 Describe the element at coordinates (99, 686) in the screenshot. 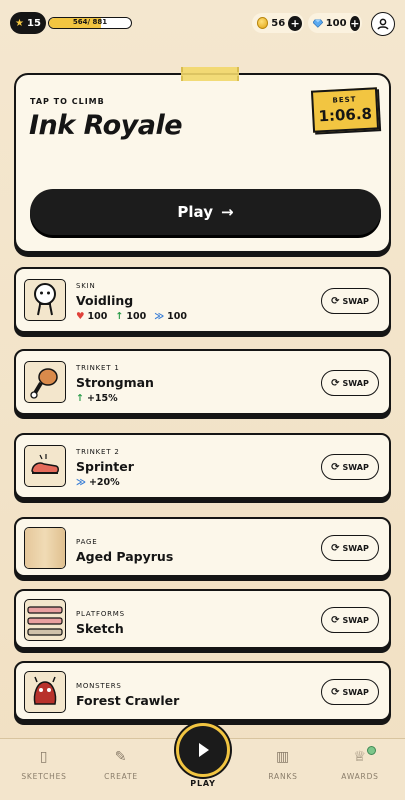

I see `card-kicker: MONSTERS` at that location.